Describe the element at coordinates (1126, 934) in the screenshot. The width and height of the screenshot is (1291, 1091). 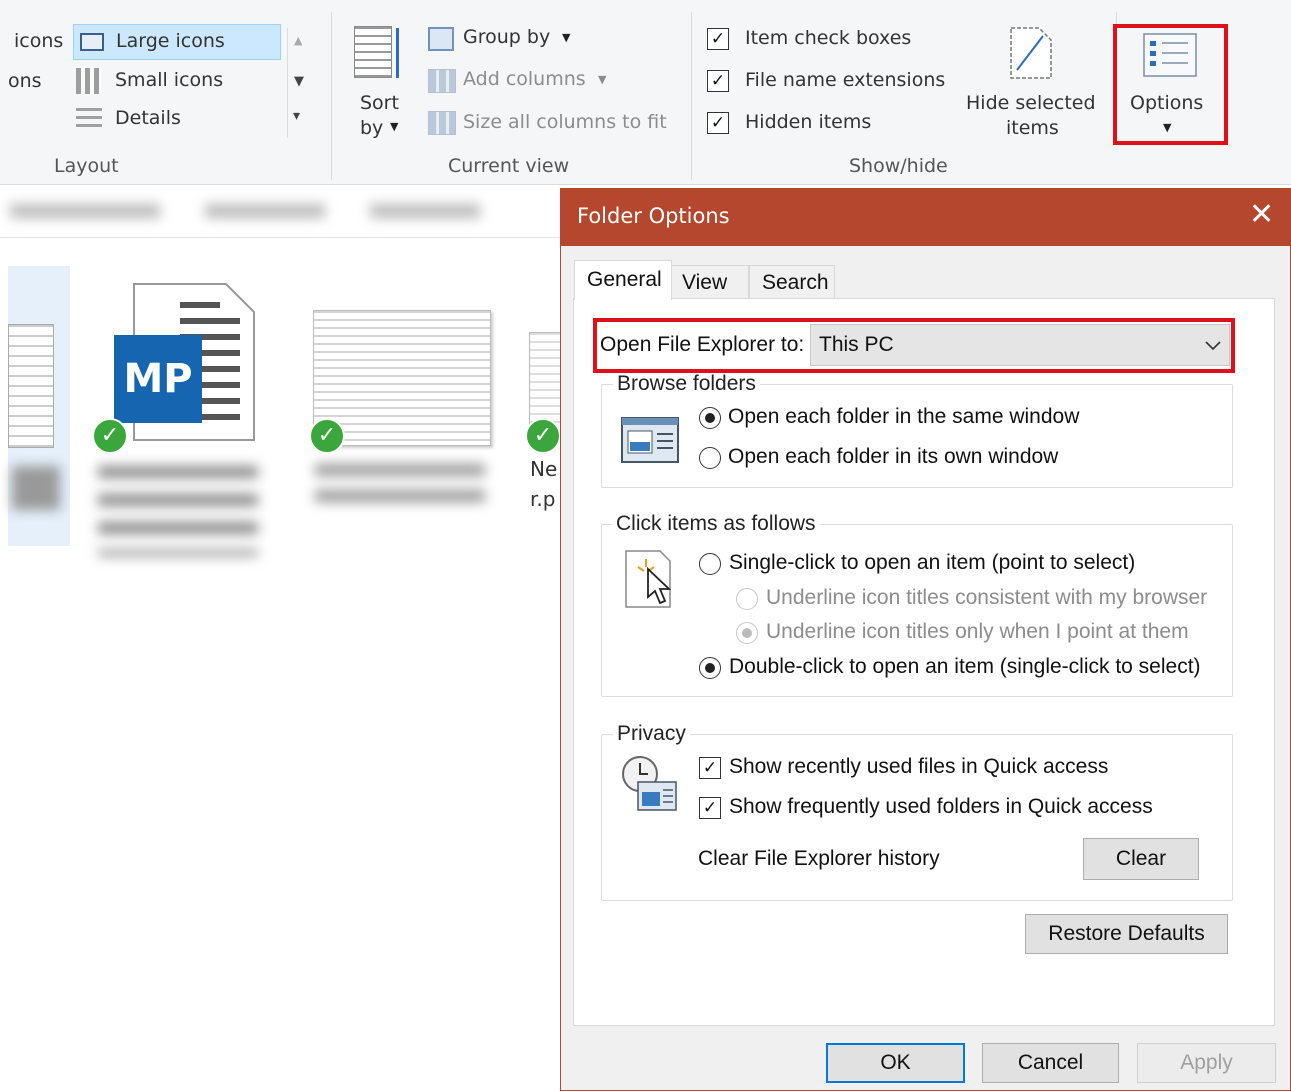
I see `restore-defaults-button: Restore Defaults` at that location.